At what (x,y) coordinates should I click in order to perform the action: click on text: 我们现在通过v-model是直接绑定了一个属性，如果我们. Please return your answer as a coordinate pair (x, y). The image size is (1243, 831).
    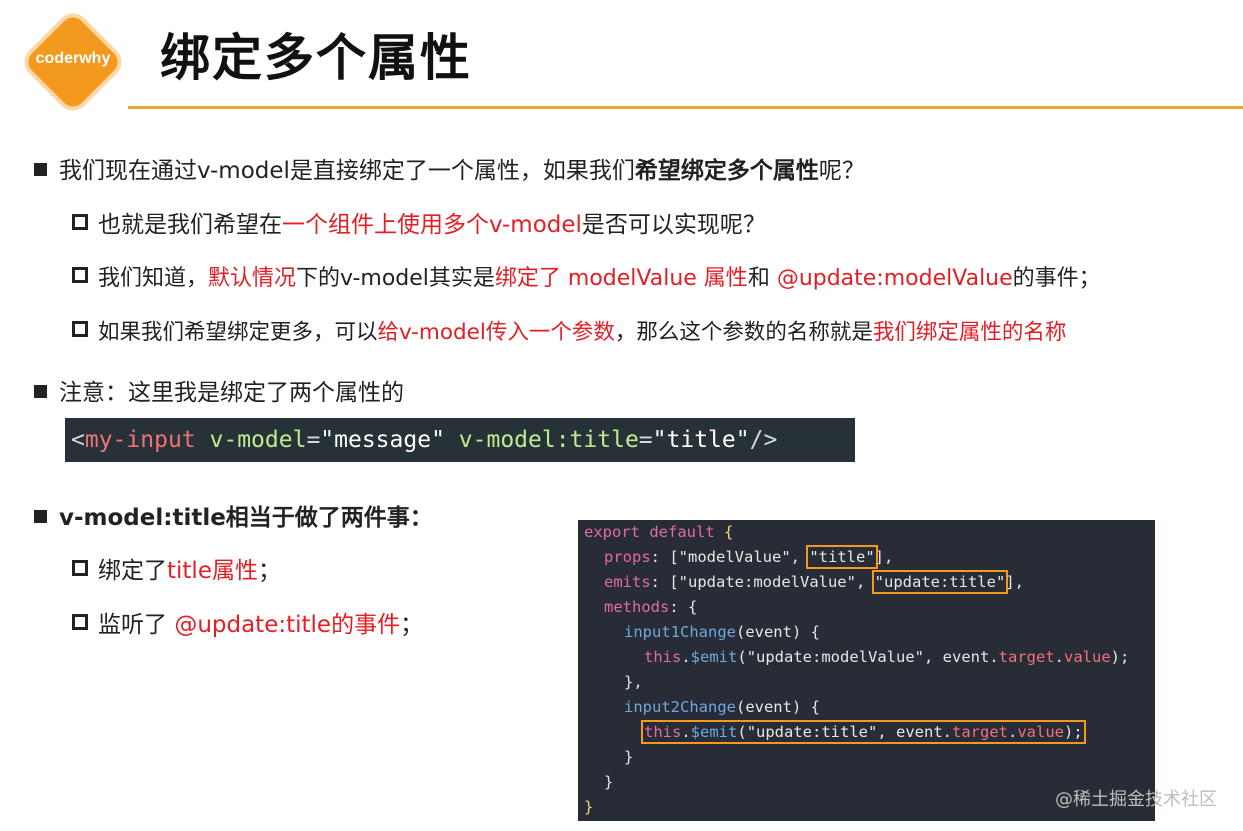
    Looking at the image, I should click on (347, 171).